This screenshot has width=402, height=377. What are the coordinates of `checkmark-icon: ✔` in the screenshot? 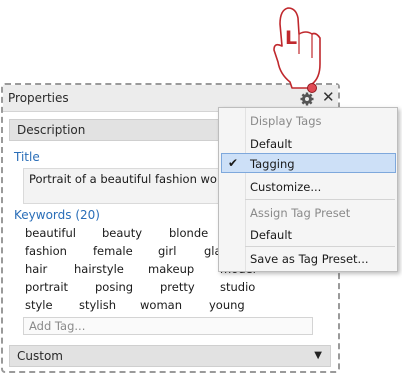 It's located at (233, 163).